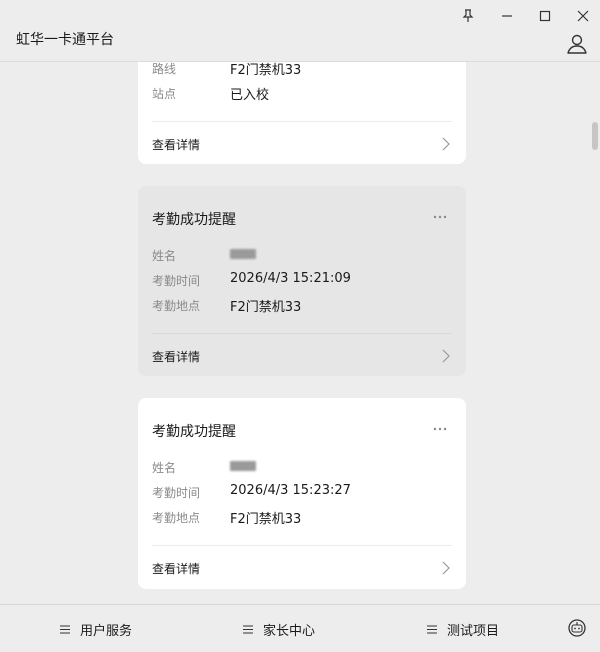  Describe the element at coordinates (250, 95) in the screenshot. I see `row-value: 已入校` at that location.